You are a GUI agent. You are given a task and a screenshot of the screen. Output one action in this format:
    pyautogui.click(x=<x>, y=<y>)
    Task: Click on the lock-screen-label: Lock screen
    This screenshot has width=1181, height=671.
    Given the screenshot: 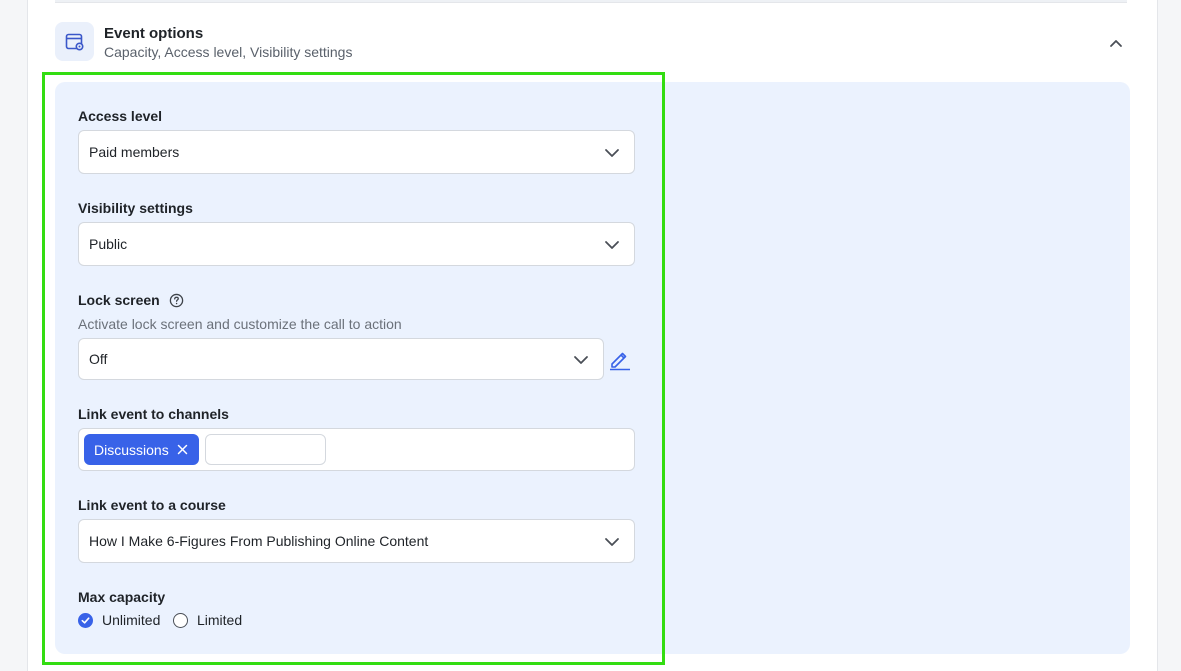 What is the action you would take?
    pyautogui.click(x=119, y=300)
    